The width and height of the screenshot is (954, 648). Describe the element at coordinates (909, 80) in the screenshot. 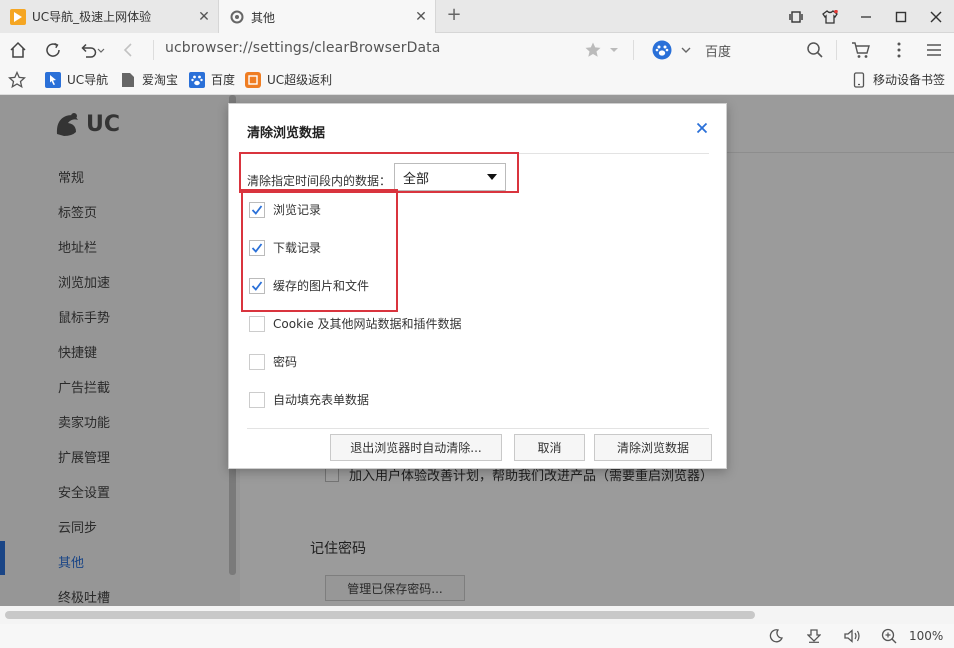

I see `mobile-bookmarks-label: 移动设备书签` at that location.